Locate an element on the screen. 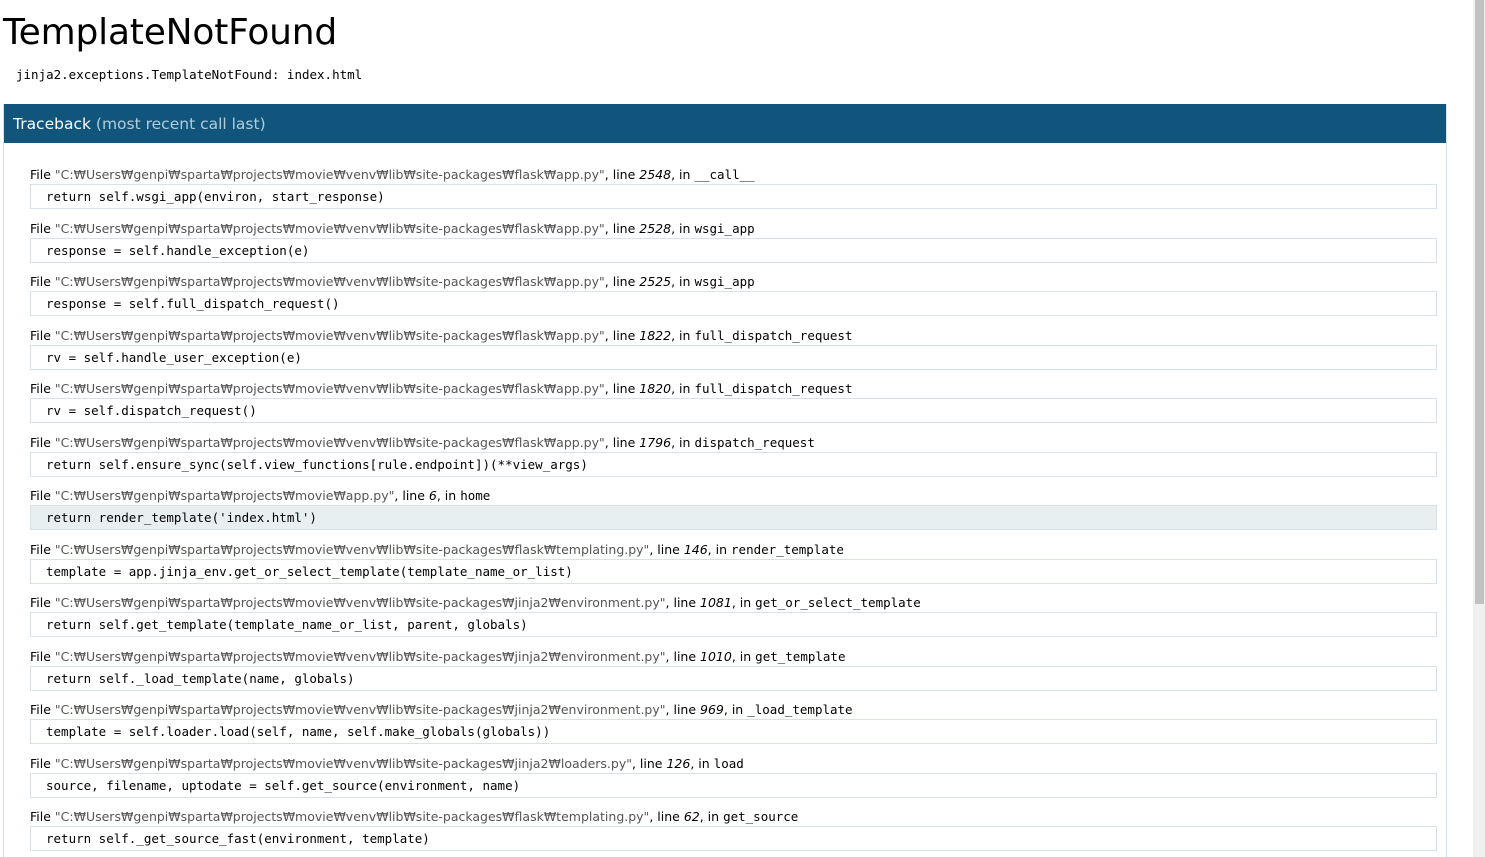 Image resolution: width=1485 pixels, height=857 pixels. frame-code: response = self.full_dispatch_request() is located at coordinates (733, 303).